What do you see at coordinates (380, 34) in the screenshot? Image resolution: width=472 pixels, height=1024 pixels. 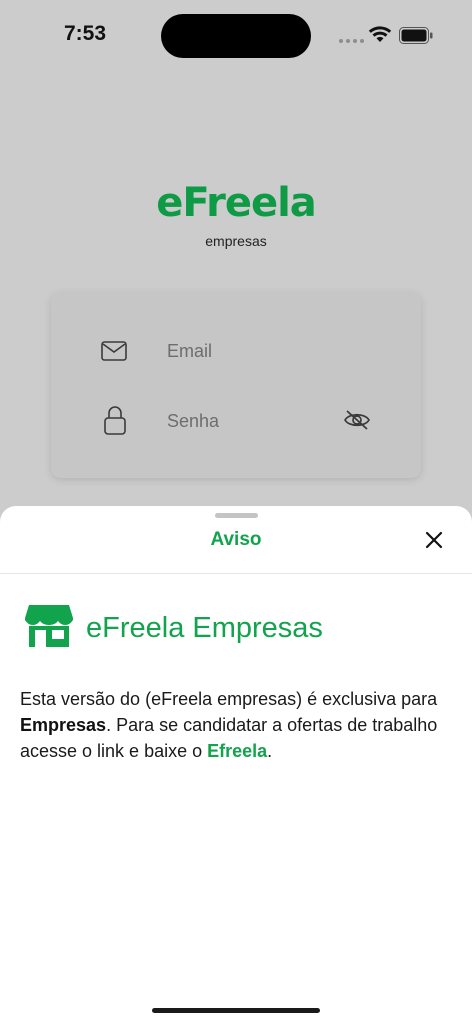 I see `wifi-icon` at bounding box center [380, 34].